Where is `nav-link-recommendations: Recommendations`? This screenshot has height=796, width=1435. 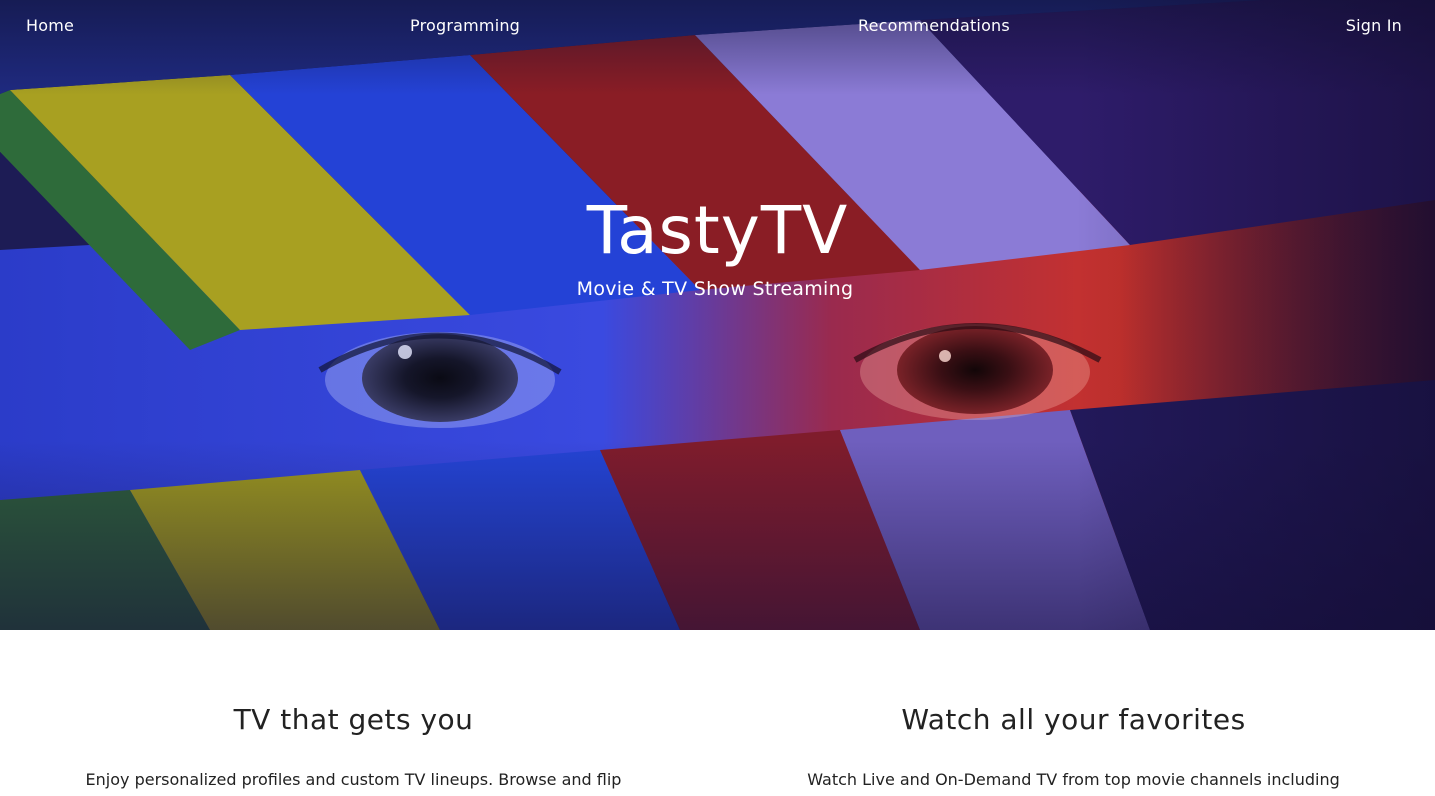 nav-link-recommendations: Recommendations is located at coordinates (934, 26).